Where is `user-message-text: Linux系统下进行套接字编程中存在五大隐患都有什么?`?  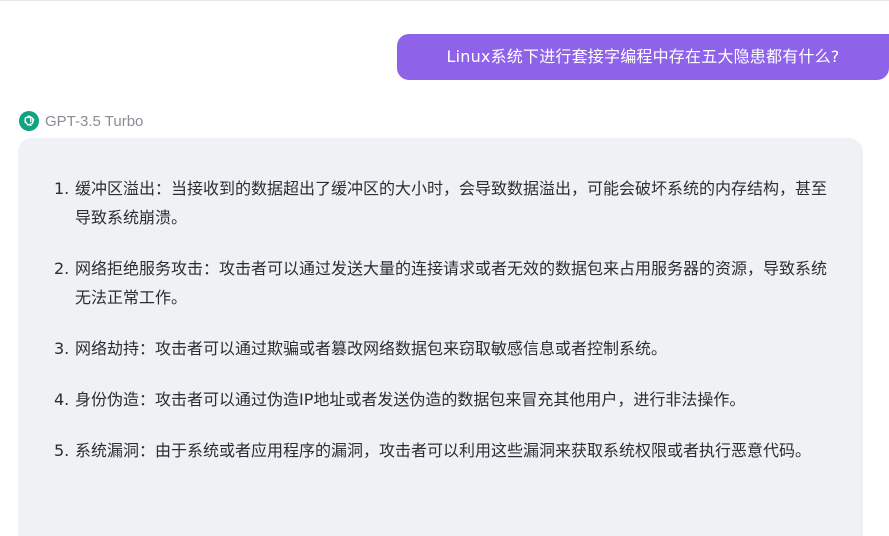 user-message-text: Linux系统下进行套接字编程中存在五大隐患都有什么? is located at coordinates (643, 56).